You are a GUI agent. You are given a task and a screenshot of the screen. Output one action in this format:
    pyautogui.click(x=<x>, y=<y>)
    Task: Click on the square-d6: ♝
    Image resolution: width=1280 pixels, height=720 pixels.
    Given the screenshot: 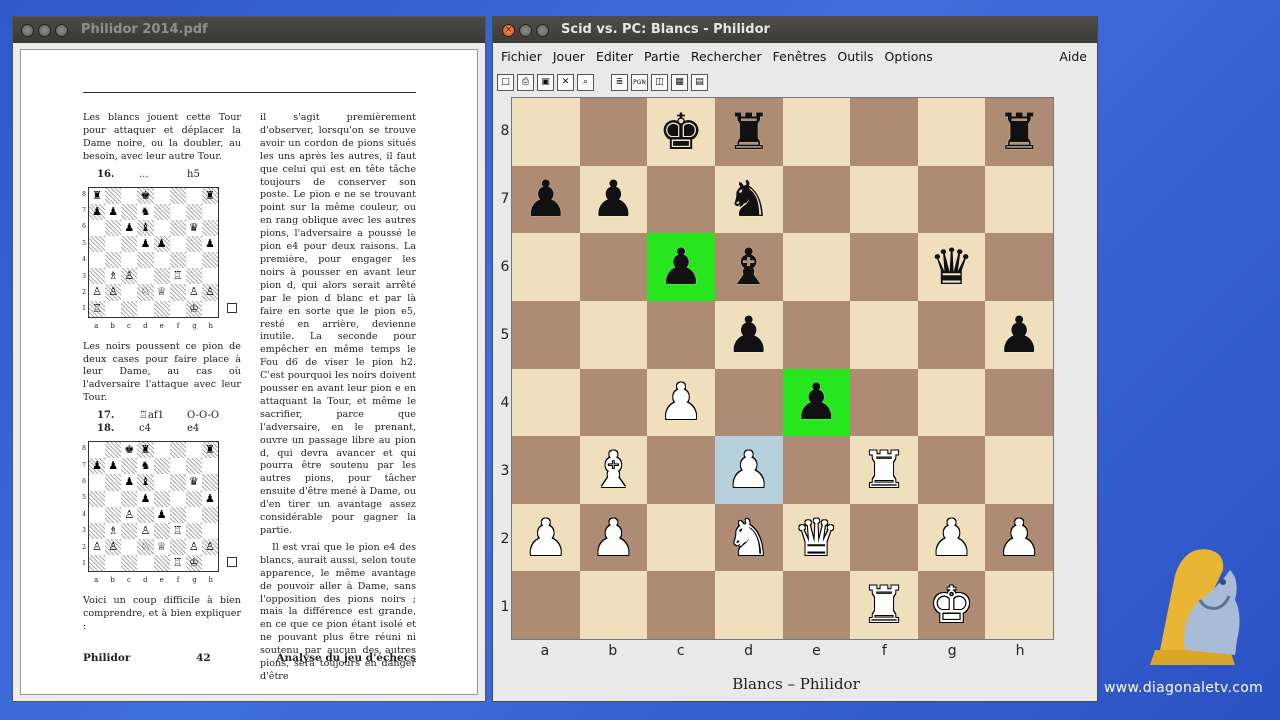 What is the action you would take?
    pyautogui.click(x=748, y=267)
    